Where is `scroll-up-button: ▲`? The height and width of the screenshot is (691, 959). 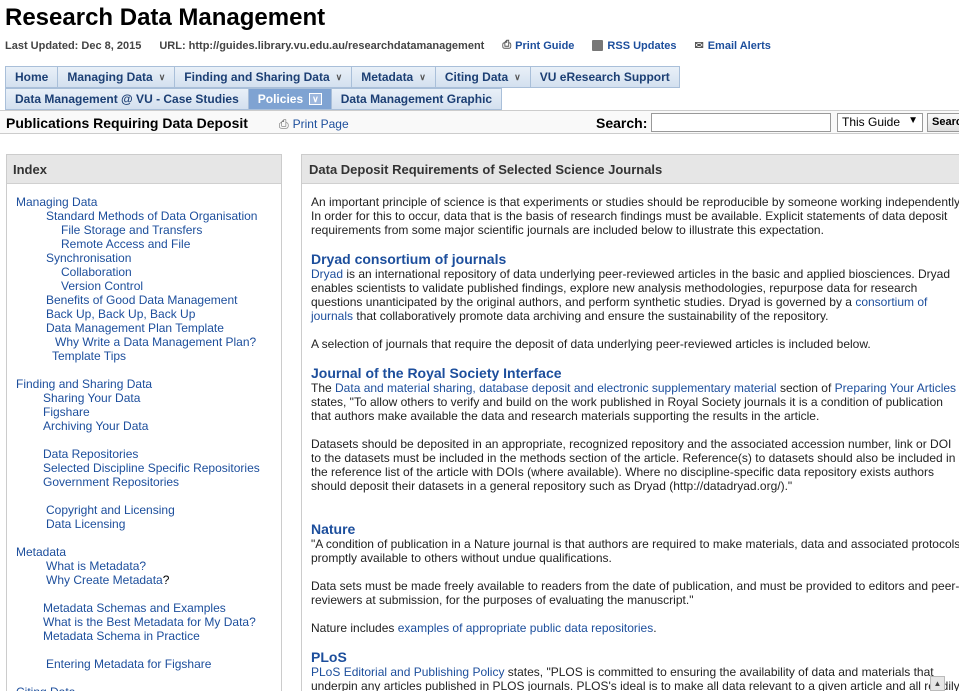
scroll-up-button: ▲ is located at coordinates (937, 683).